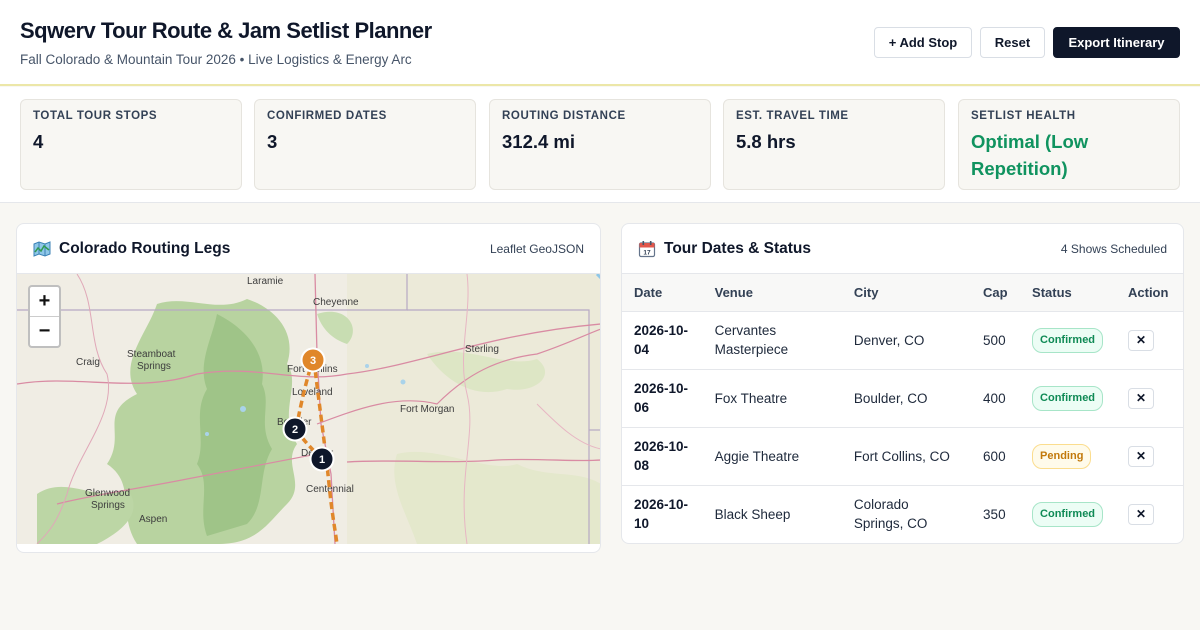 The height and width of the screenshot is (630, 1200). I want to click on app-title: Sqwerv Tour Route & Jam Setlist Planner, so click(226, 30).